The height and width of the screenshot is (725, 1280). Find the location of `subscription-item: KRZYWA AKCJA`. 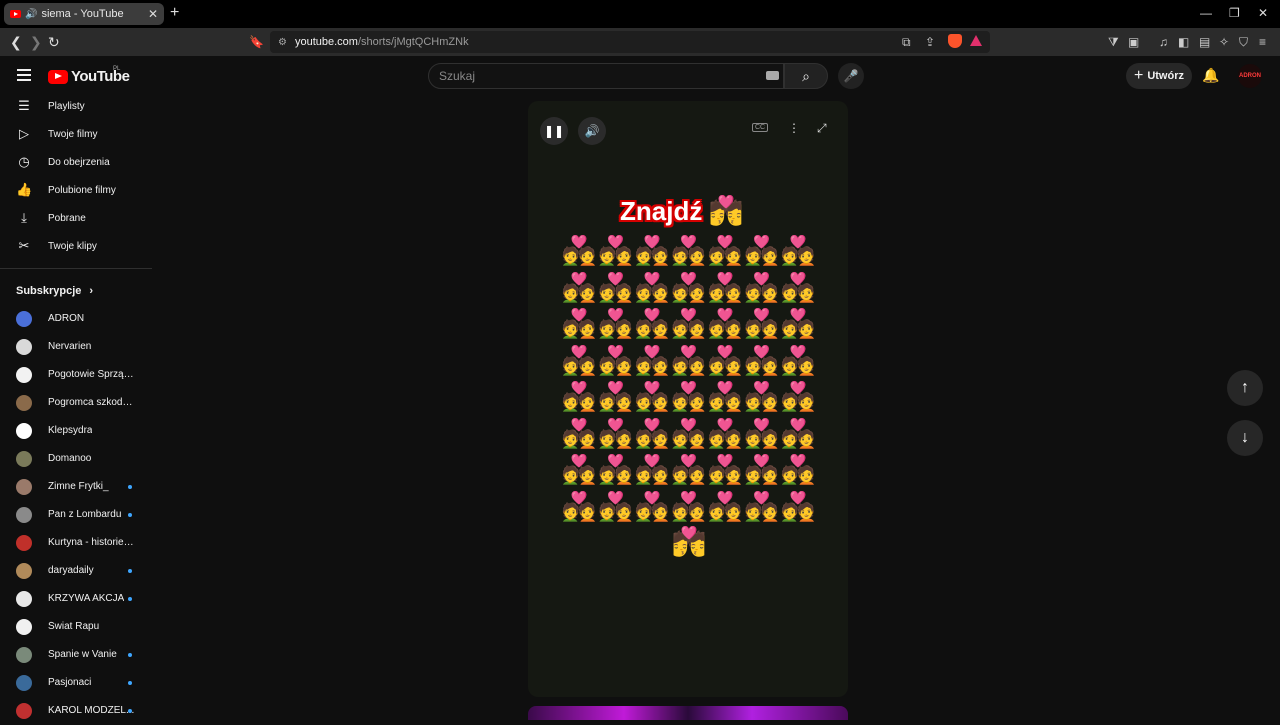

subscription-item: KRZYWA AKCJA is located at coordinates (76, 599).